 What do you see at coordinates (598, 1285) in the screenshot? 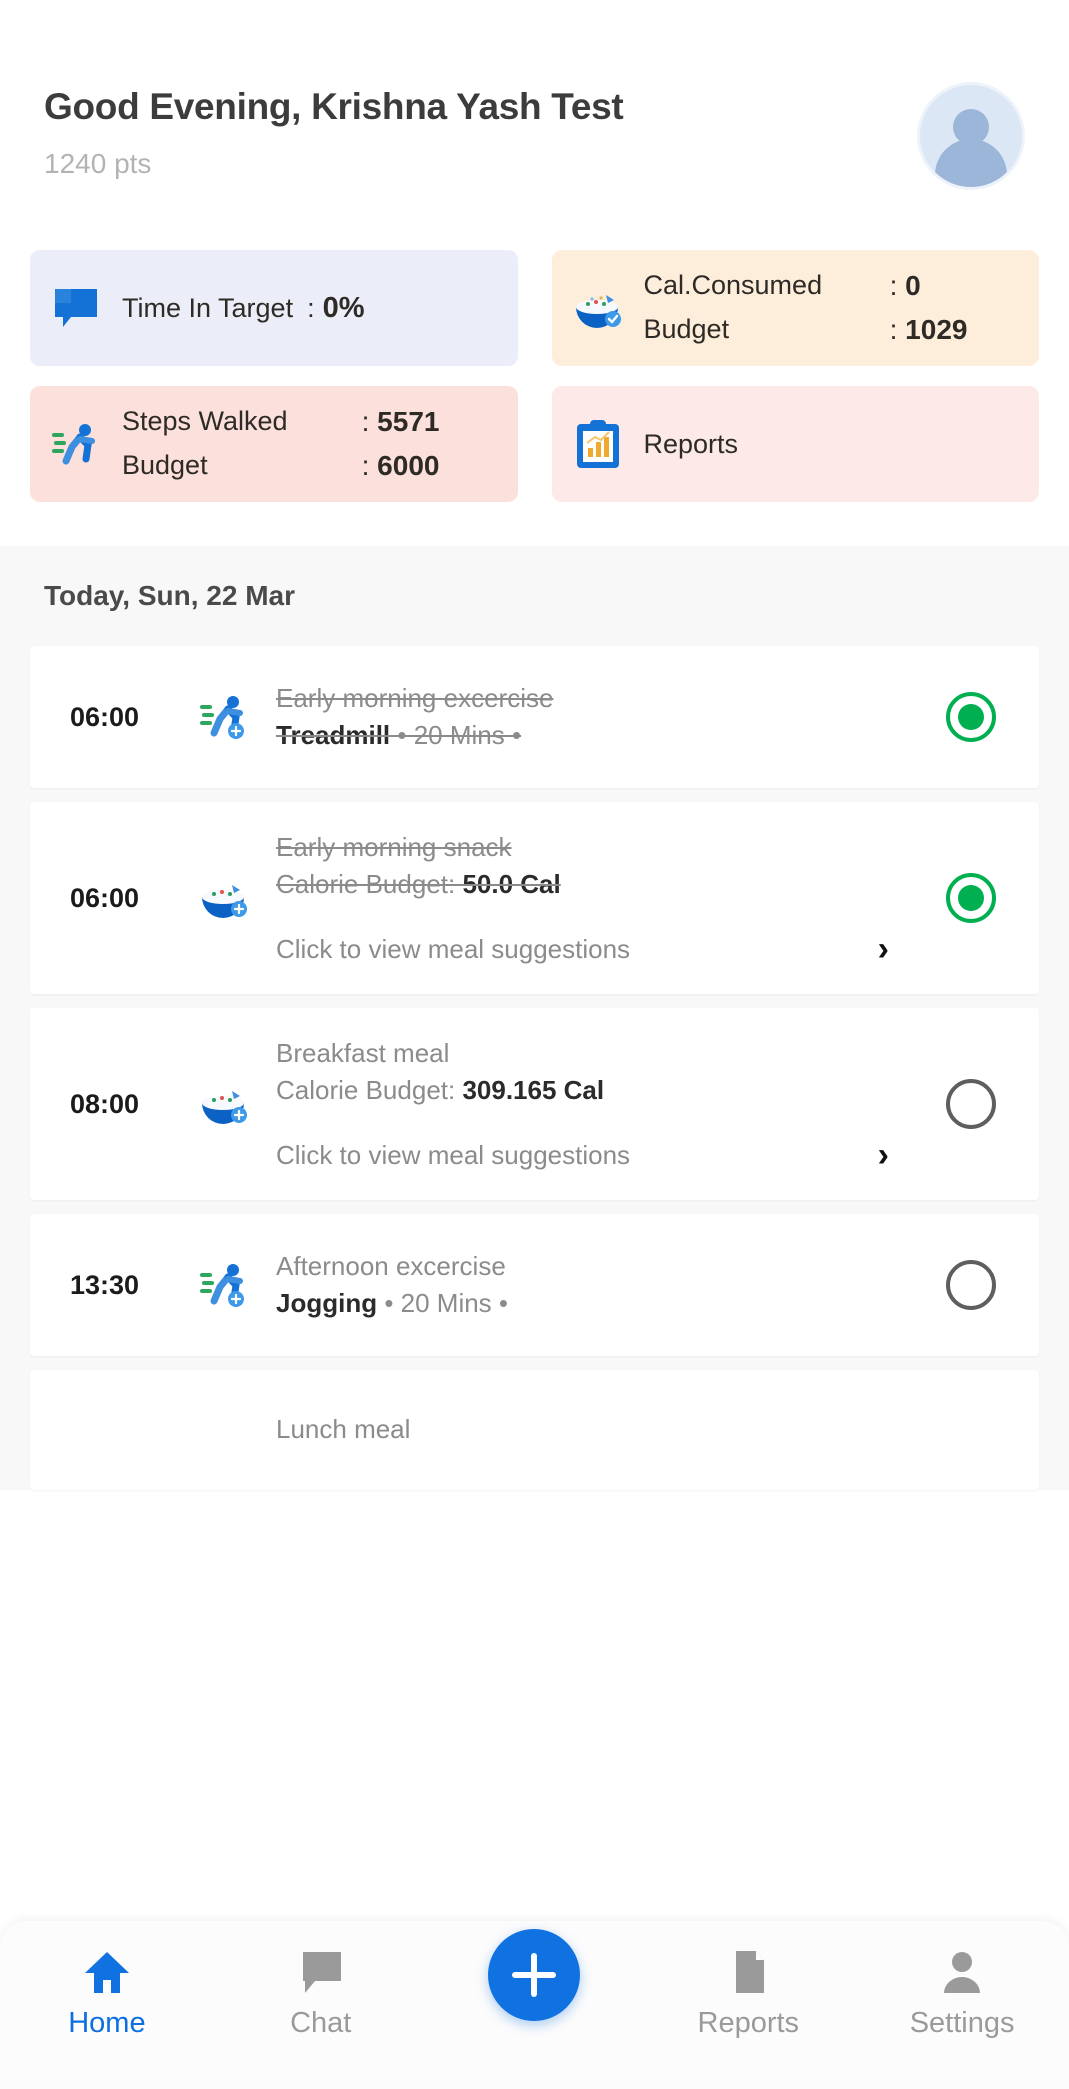
I see `timeline-item-body: Afternoon excercise Jogging • 20 Mins •` at bounding box center [598, 1285].